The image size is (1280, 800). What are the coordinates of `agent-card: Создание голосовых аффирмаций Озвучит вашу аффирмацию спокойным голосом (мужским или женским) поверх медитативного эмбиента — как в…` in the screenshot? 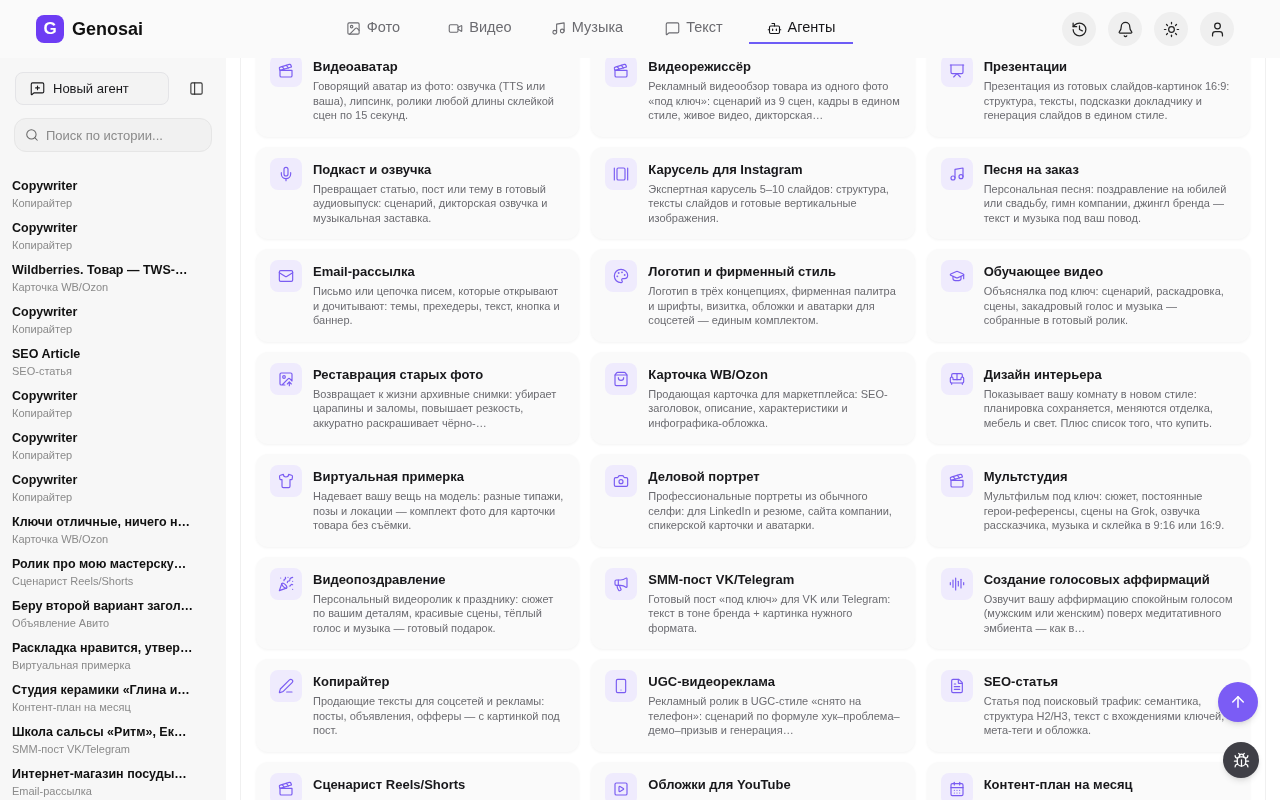 It's located at (1088, 602).